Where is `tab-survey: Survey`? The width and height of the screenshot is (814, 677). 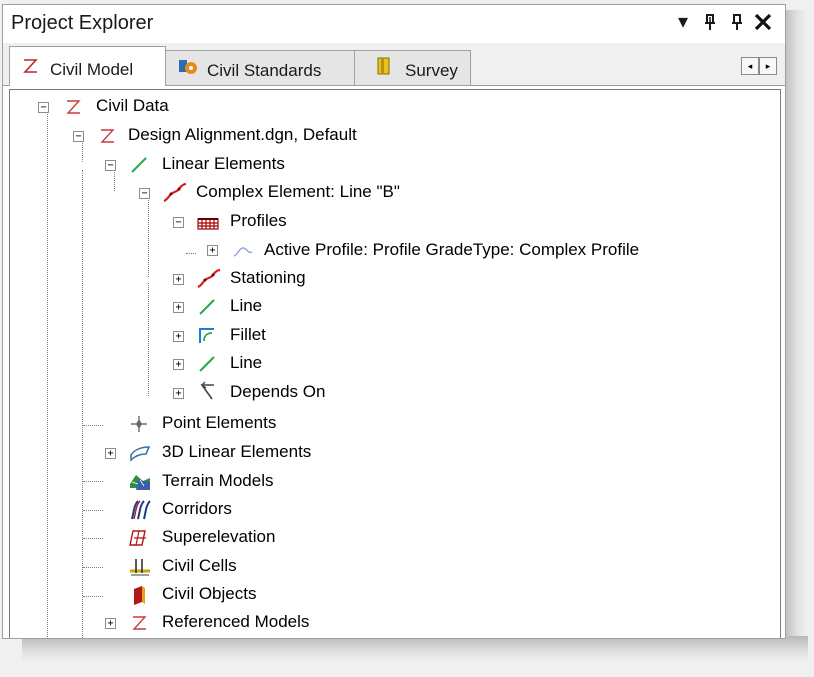 tab-survey: Survey is located at coordinates (412, 67).